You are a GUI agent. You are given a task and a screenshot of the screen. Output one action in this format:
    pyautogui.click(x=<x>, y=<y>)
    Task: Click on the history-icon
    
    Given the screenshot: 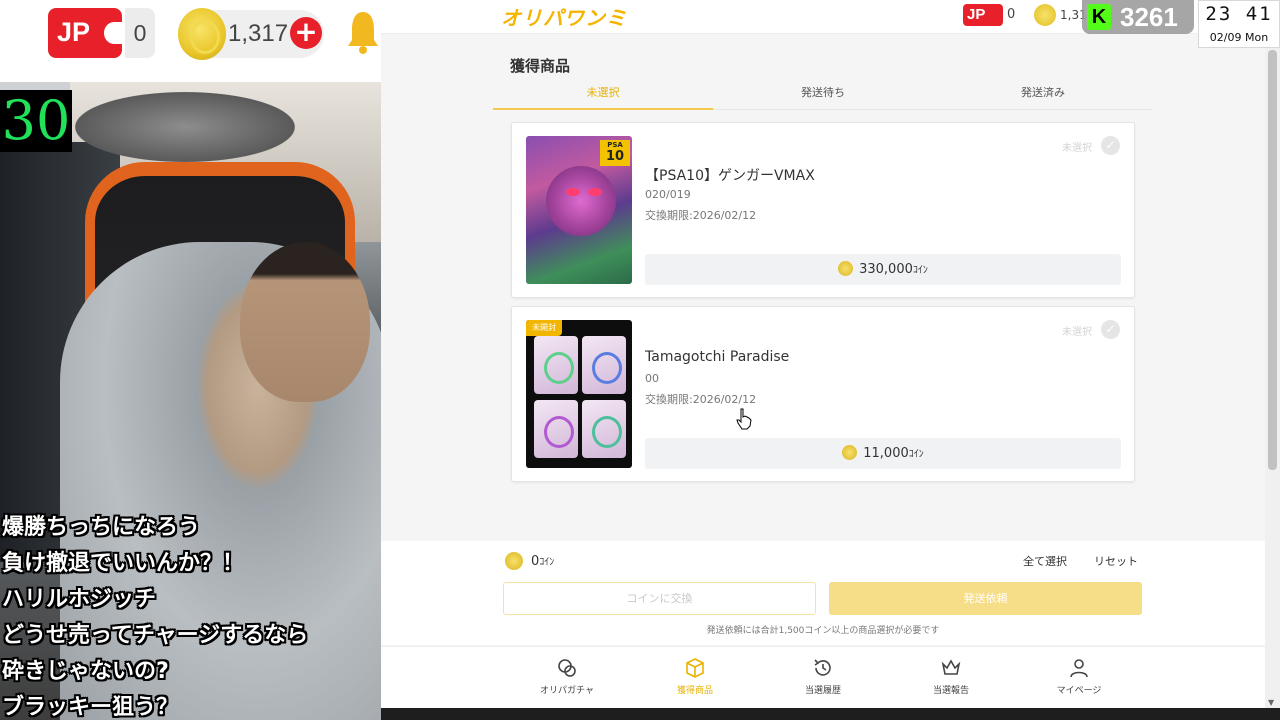 What is the action you would take?
    pyautogui.click(x=822, y=667)
    